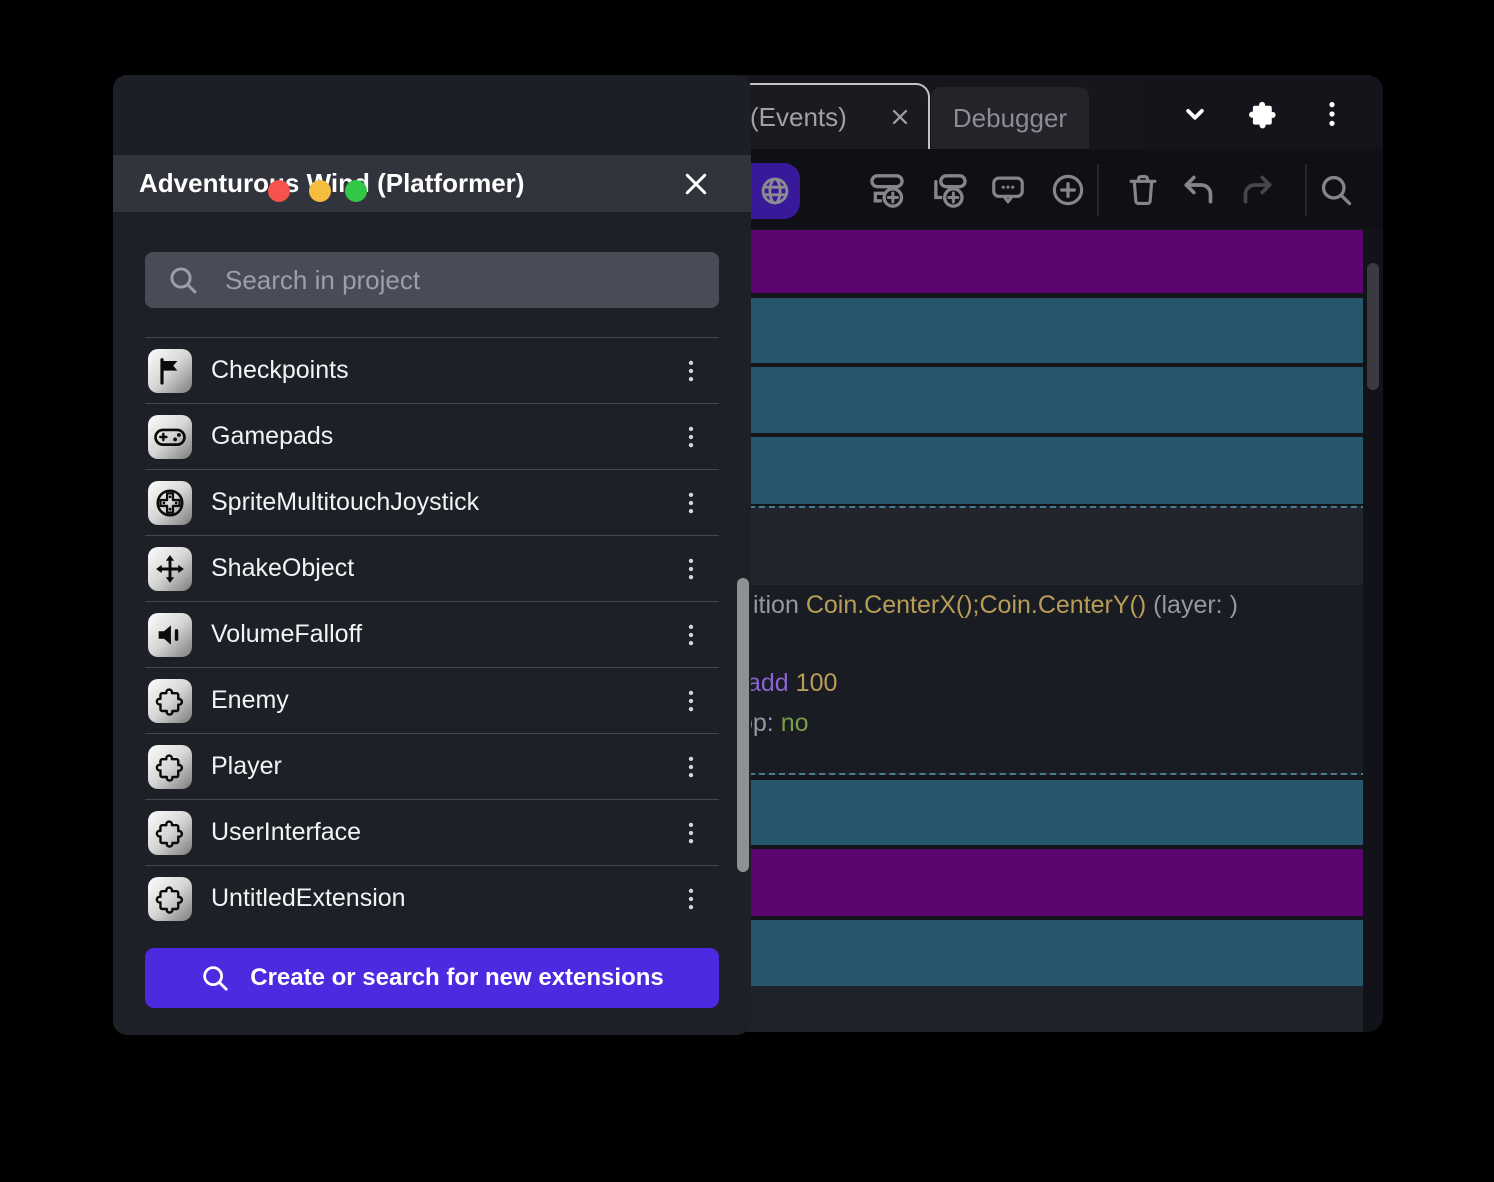  I want to click on list-item-label: UserInterface, so click(286, 832).